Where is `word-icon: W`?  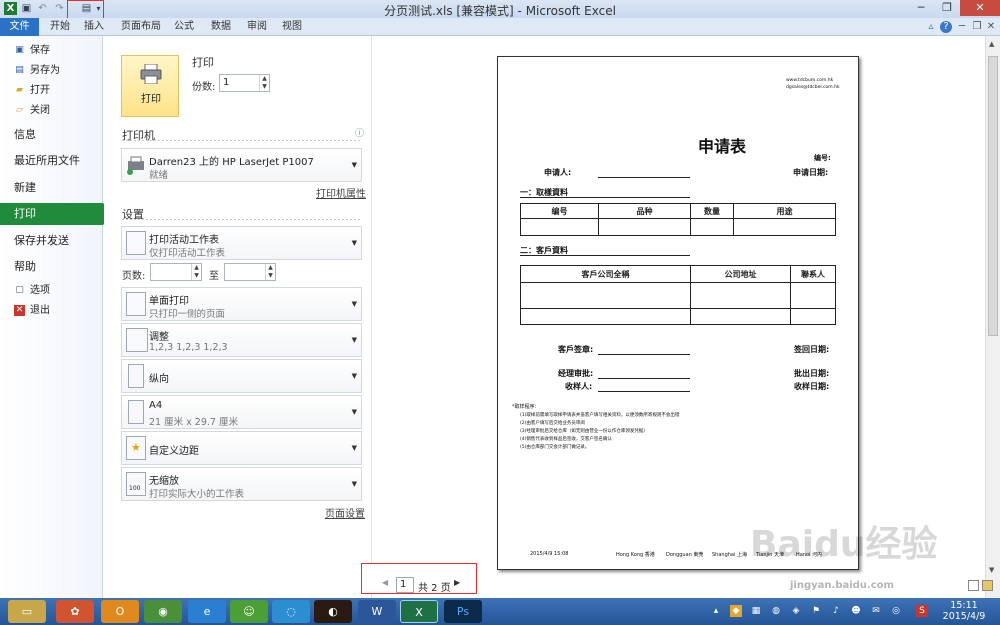 word-icon: W is located at coordinates (377, 611).